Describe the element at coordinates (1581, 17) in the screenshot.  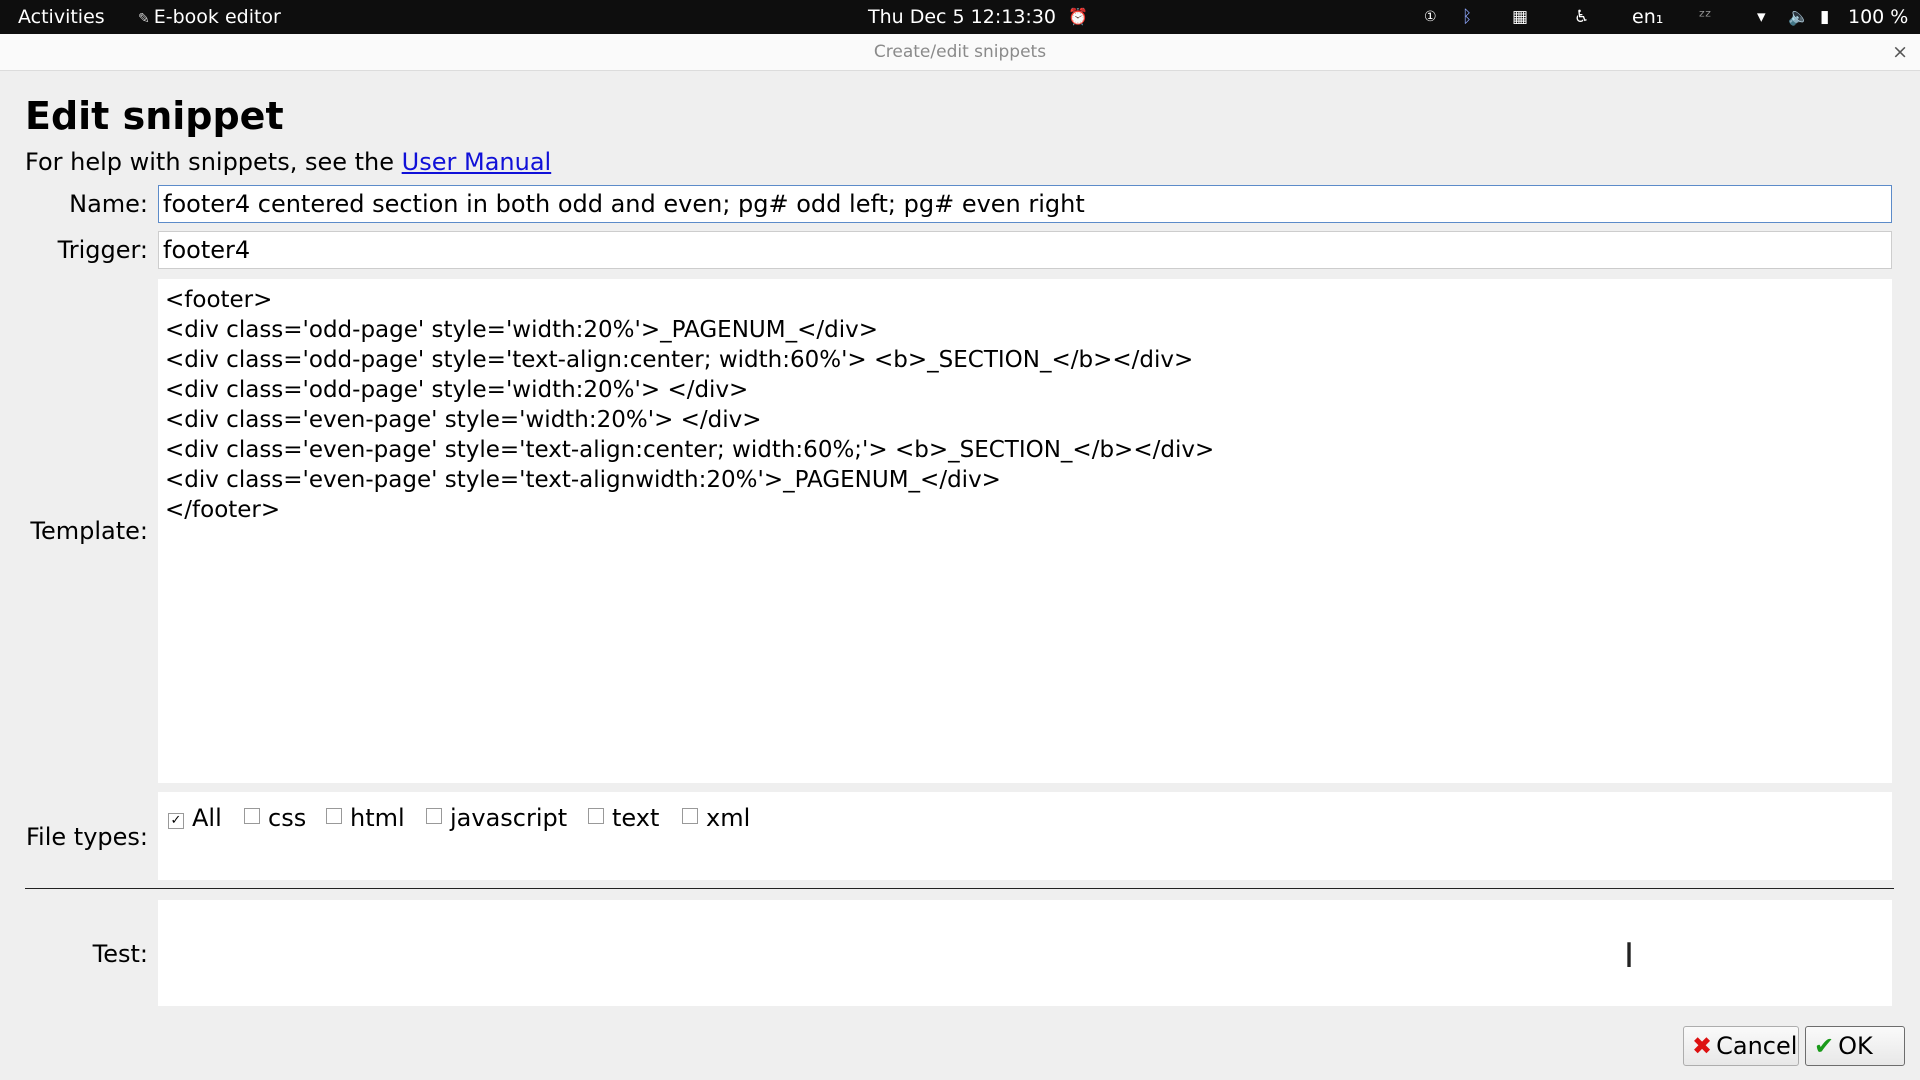
I see `accessibility-icon: ♿` at that location.